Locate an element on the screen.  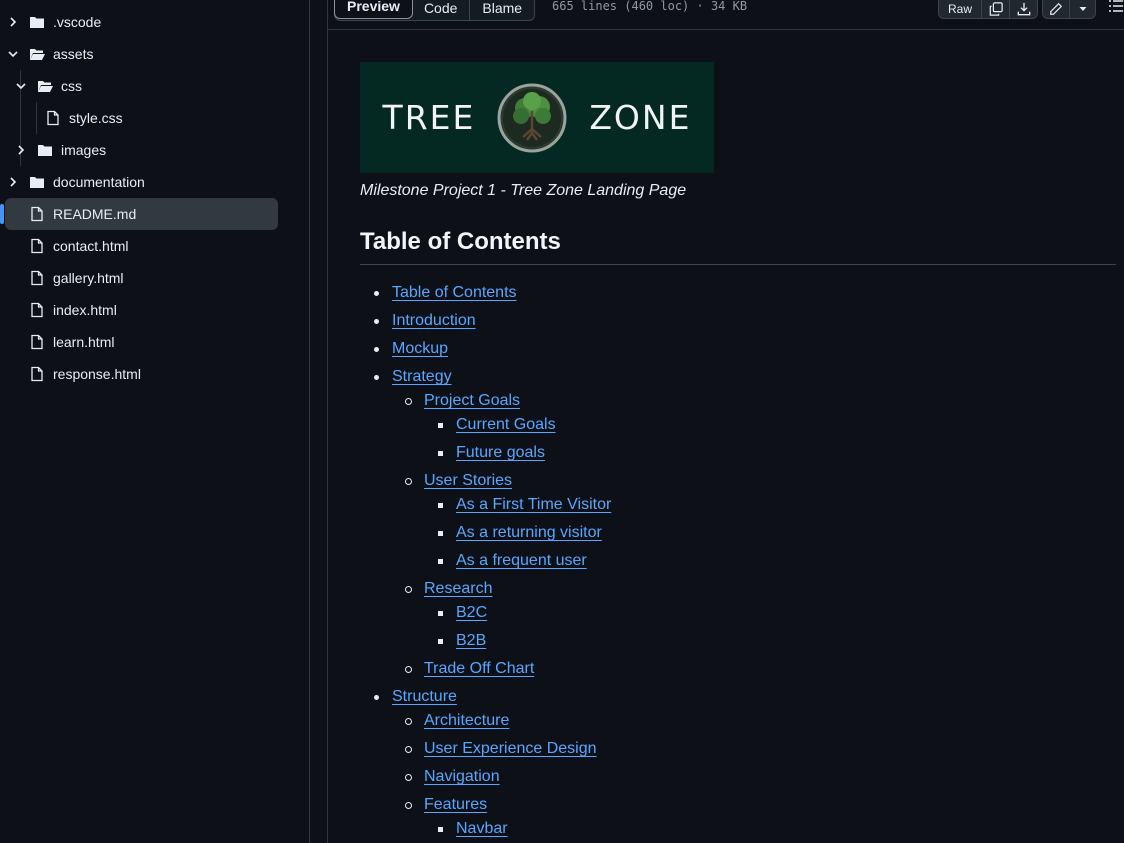
edit-group is located at coordinates (1069, 9).